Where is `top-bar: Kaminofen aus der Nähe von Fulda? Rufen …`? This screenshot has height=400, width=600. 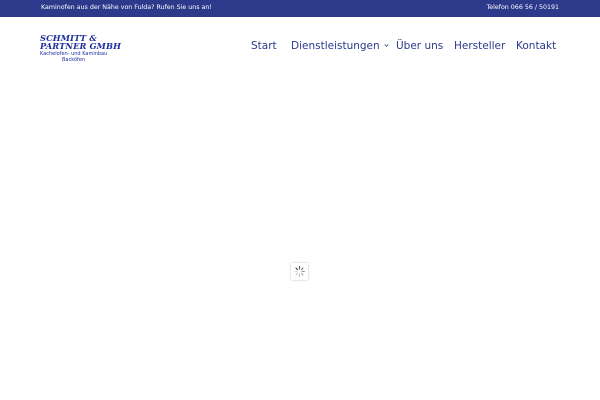 top-bar: Kaminofen aus der Nähe von Fulda? Rufen … is located at coordinates (300, 8).